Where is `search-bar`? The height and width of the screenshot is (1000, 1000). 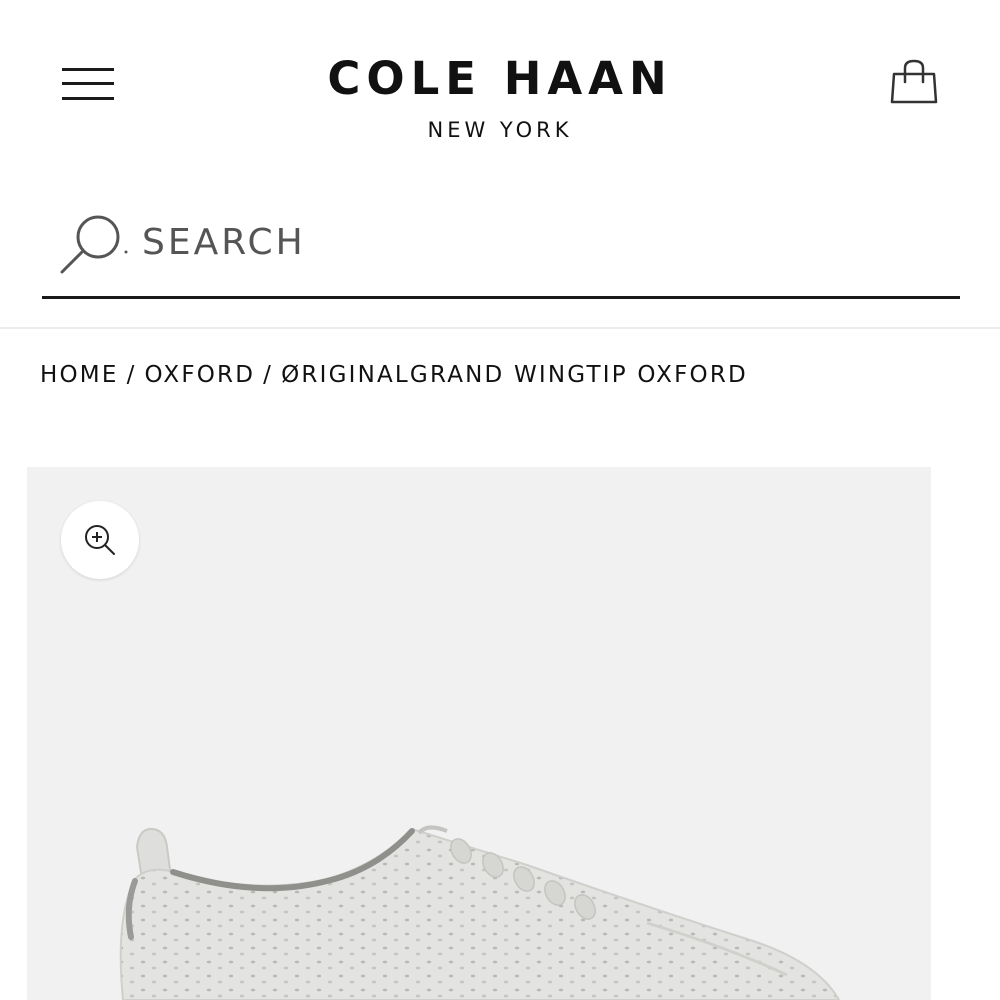
search-bar is located at coordinates (501, 250).